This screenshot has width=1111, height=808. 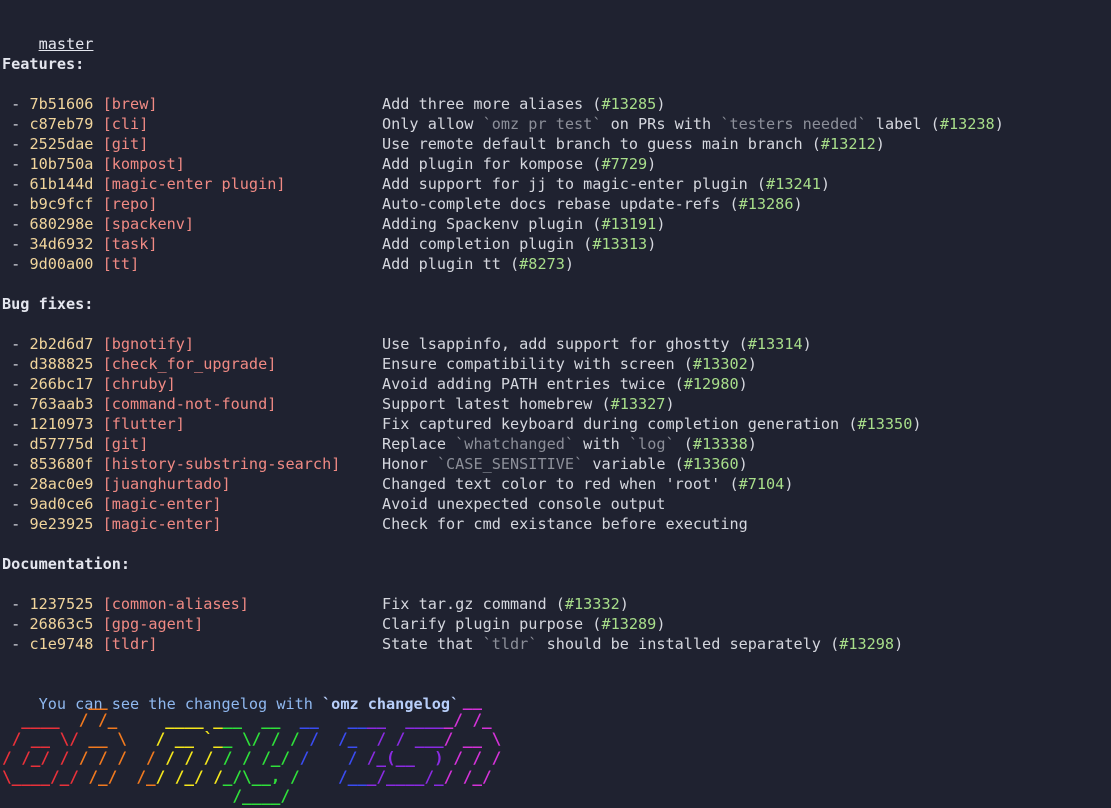 I want to click on pr-link: #13286, so click(x=766, y=204).